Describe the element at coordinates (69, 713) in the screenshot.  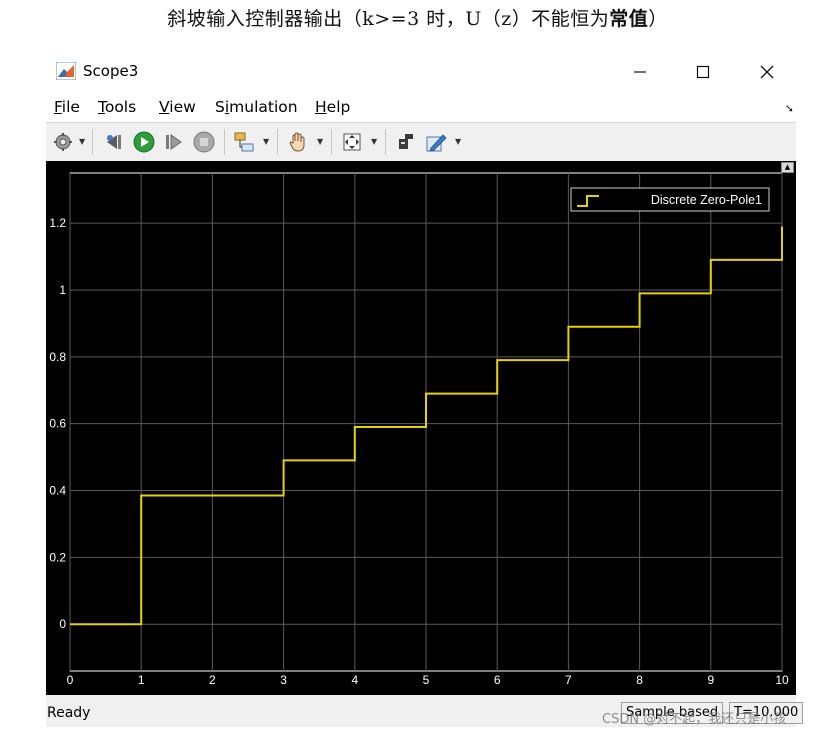
I see `status-ready: Ready` at that location.